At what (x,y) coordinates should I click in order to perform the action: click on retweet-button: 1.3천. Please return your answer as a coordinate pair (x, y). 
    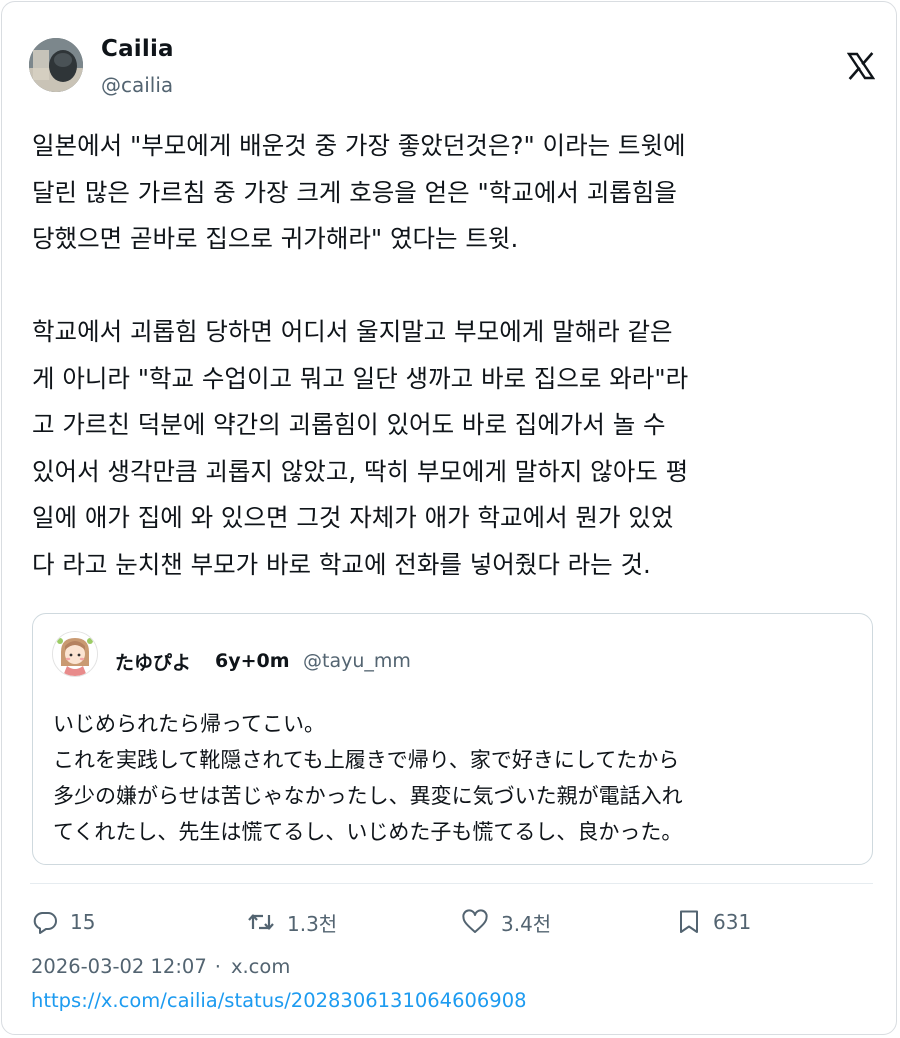
    Looking at the image, I should click on (292, 922).